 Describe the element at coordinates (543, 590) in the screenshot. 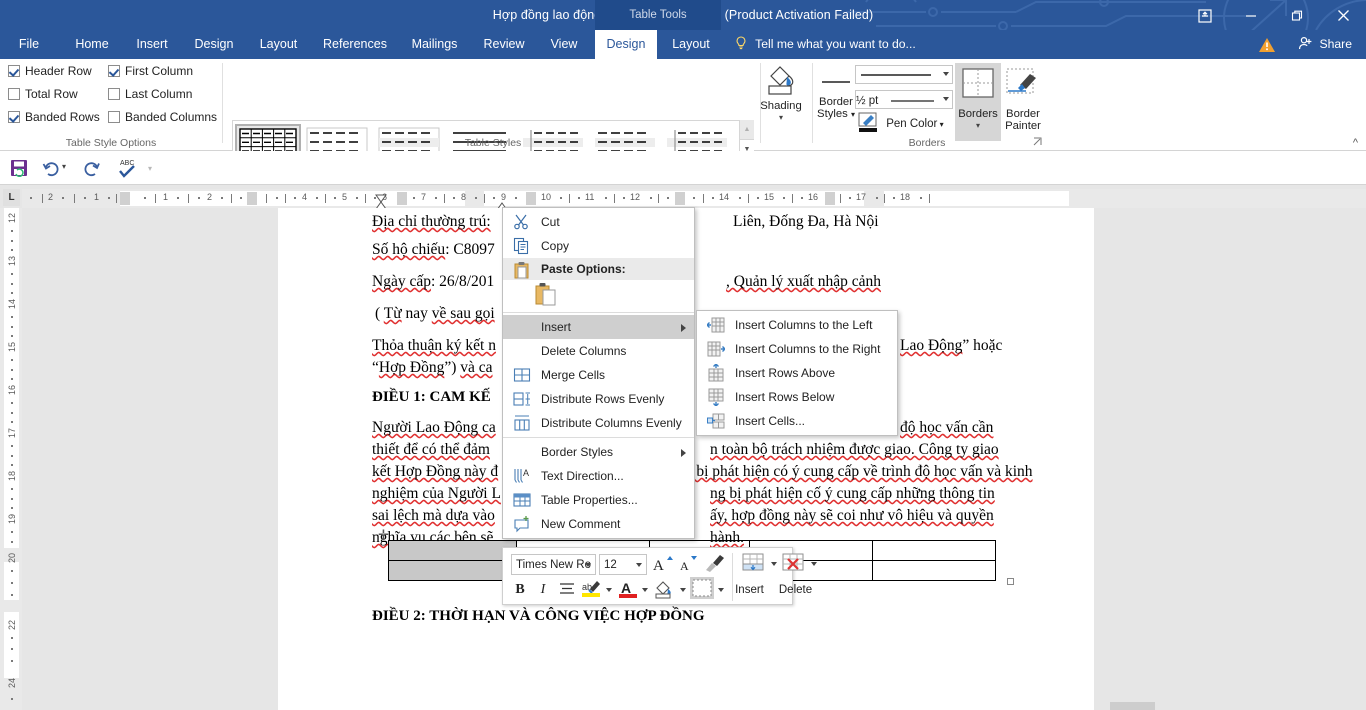

I see `italic-button: I` at that location.